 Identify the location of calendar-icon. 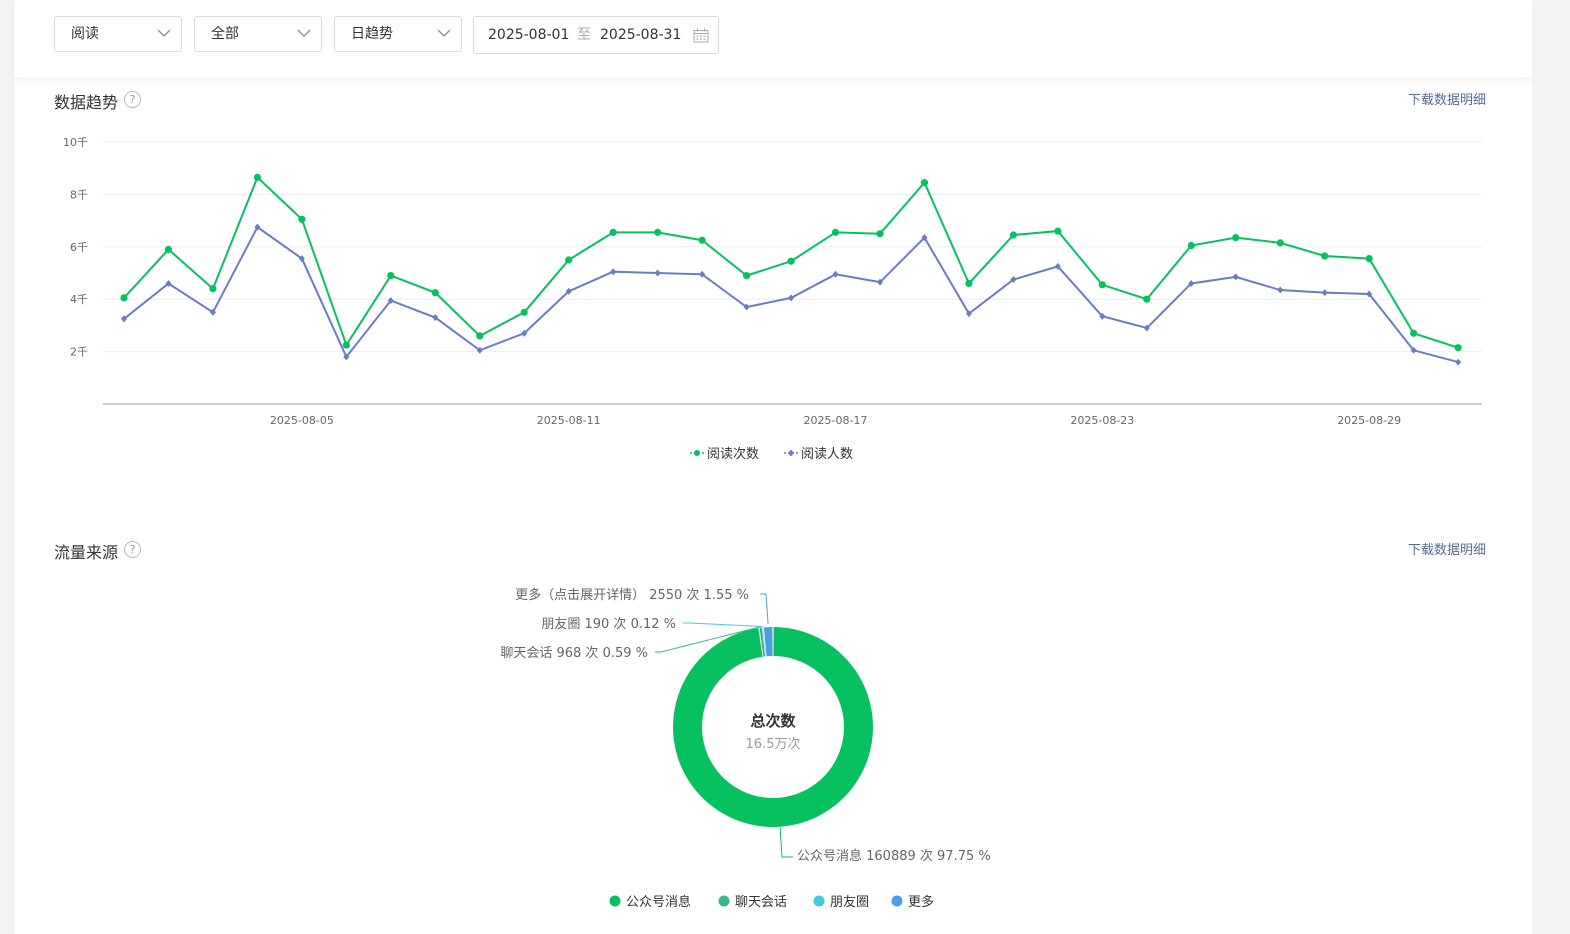
(701, 35).